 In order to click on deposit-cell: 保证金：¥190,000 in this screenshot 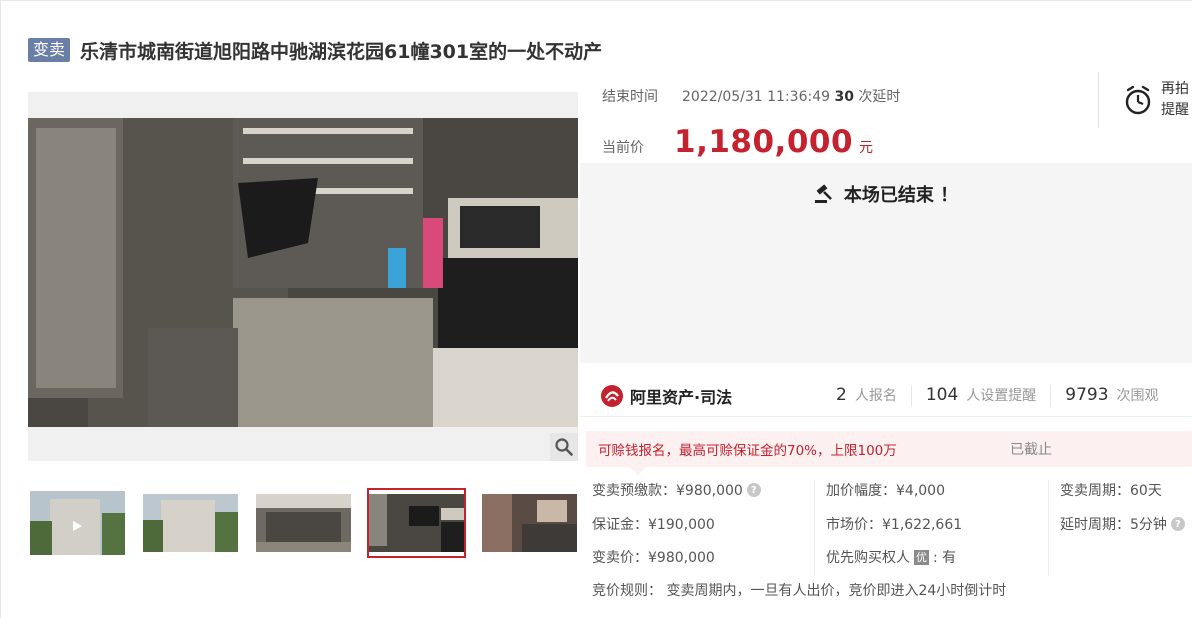, I will do `click(653, 524)`.